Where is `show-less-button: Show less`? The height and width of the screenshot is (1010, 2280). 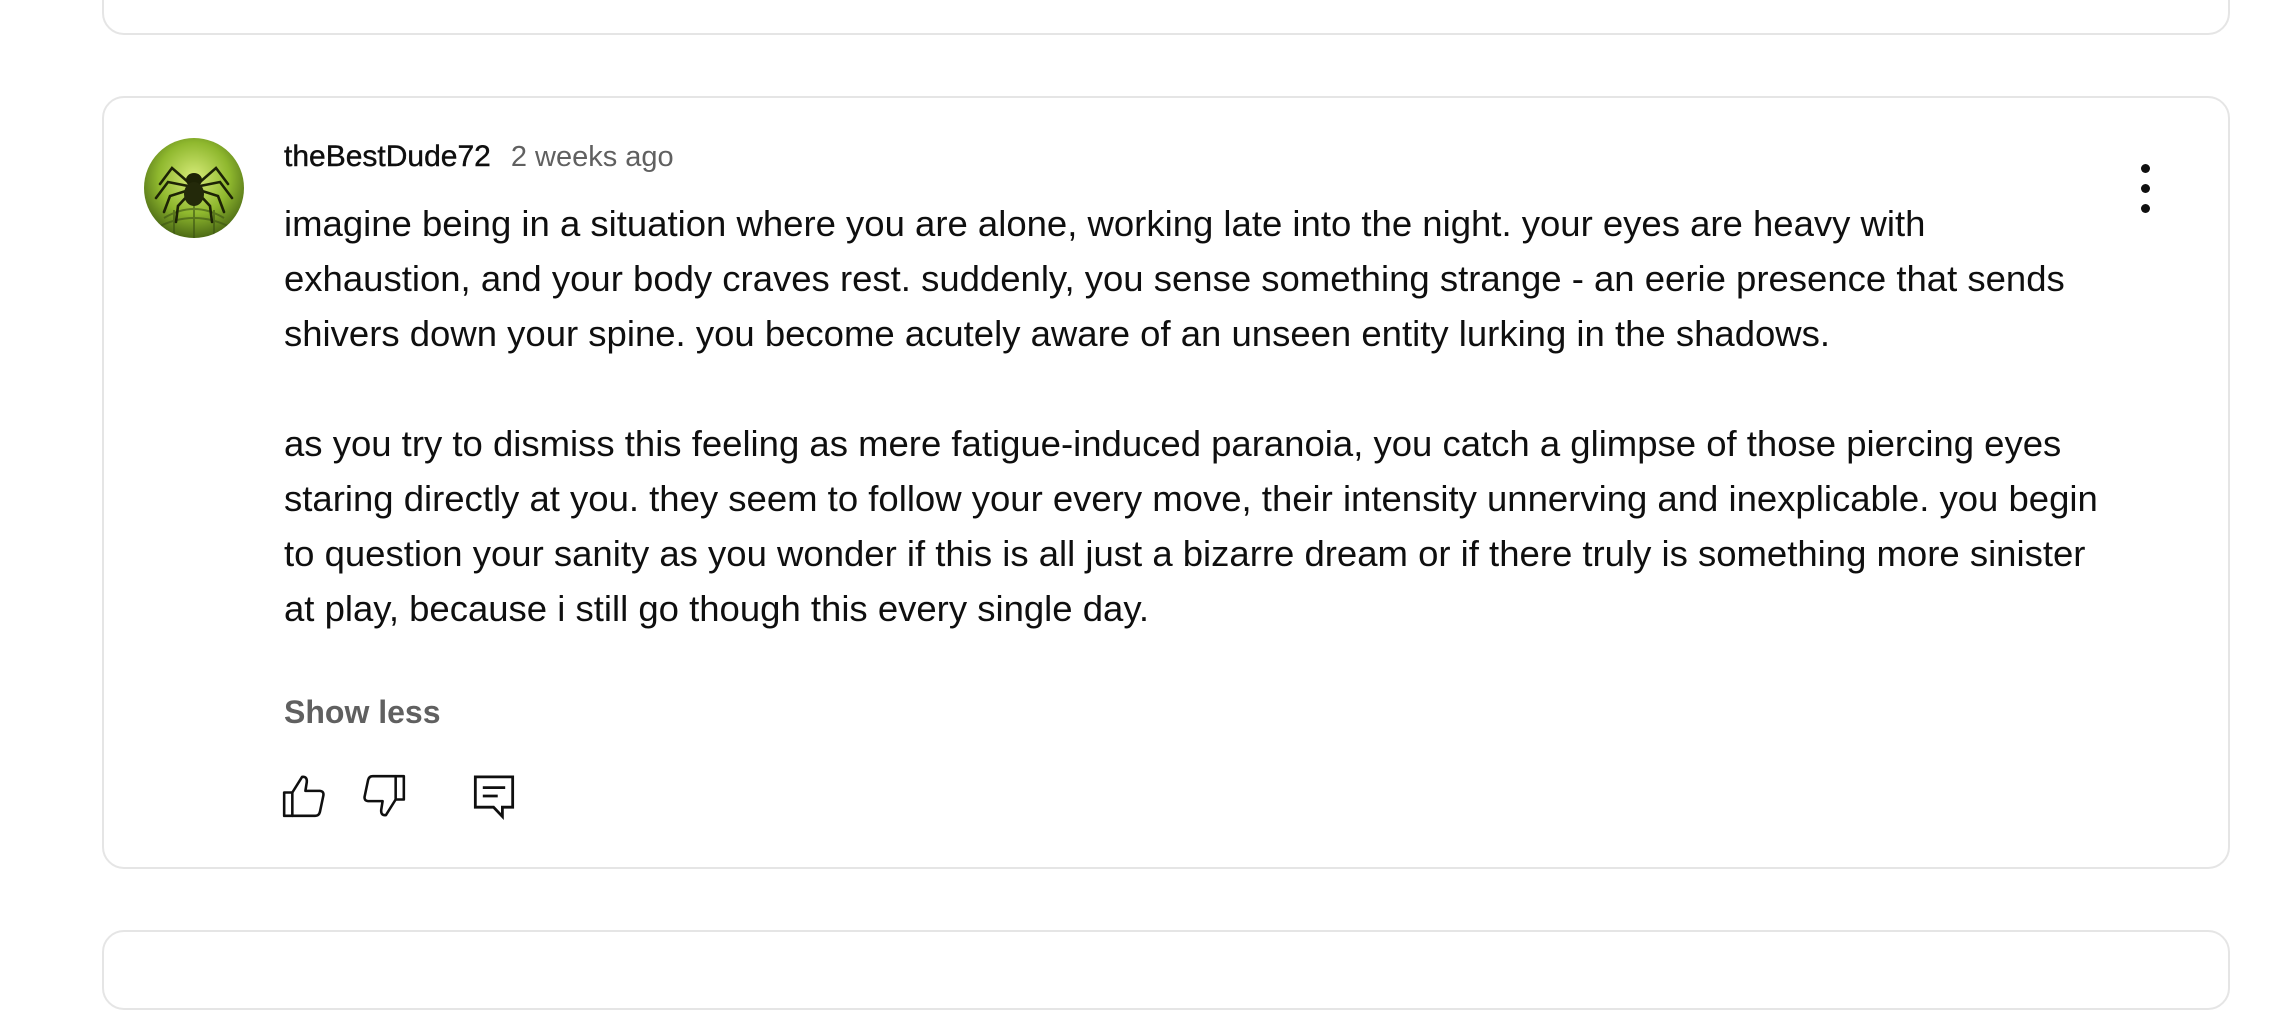 show-less-button: Show less is located at coordinates (362, 712).